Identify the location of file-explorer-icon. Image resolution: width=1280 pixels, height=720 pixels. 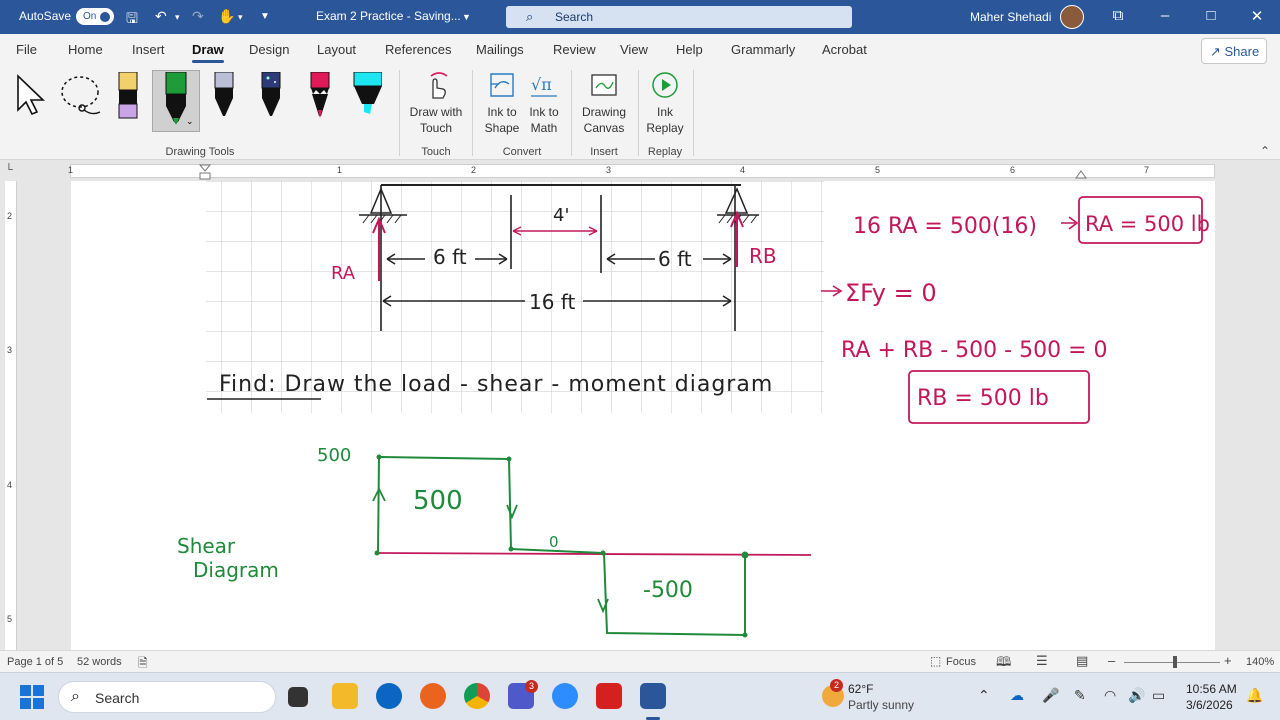
(345, 696).